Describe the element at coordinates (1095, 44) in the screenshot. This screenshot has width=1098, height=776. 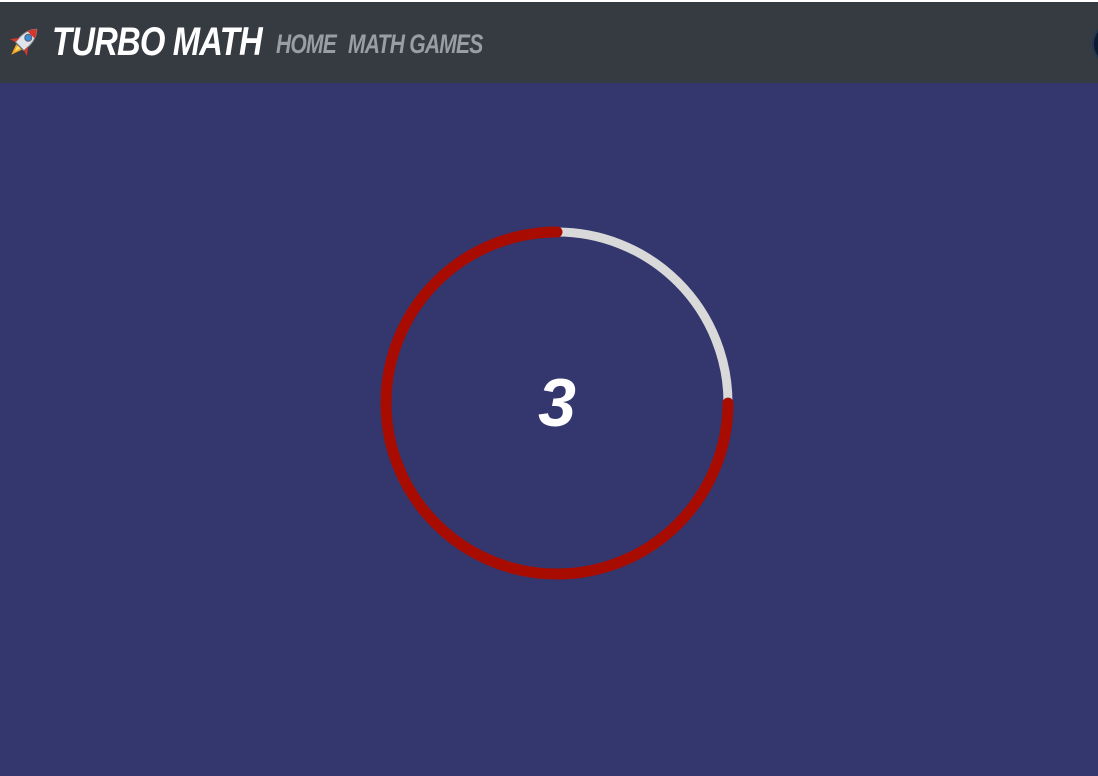
I see `user-avatar` at that location.